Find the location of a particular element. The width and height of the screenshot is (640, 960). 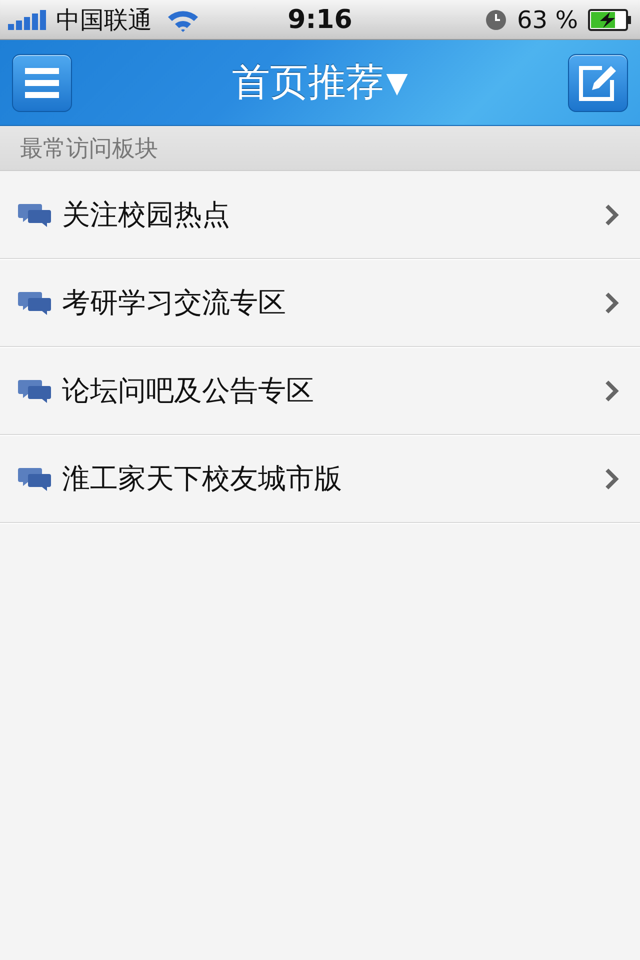

compose-button is located at coordinates (598, 83).